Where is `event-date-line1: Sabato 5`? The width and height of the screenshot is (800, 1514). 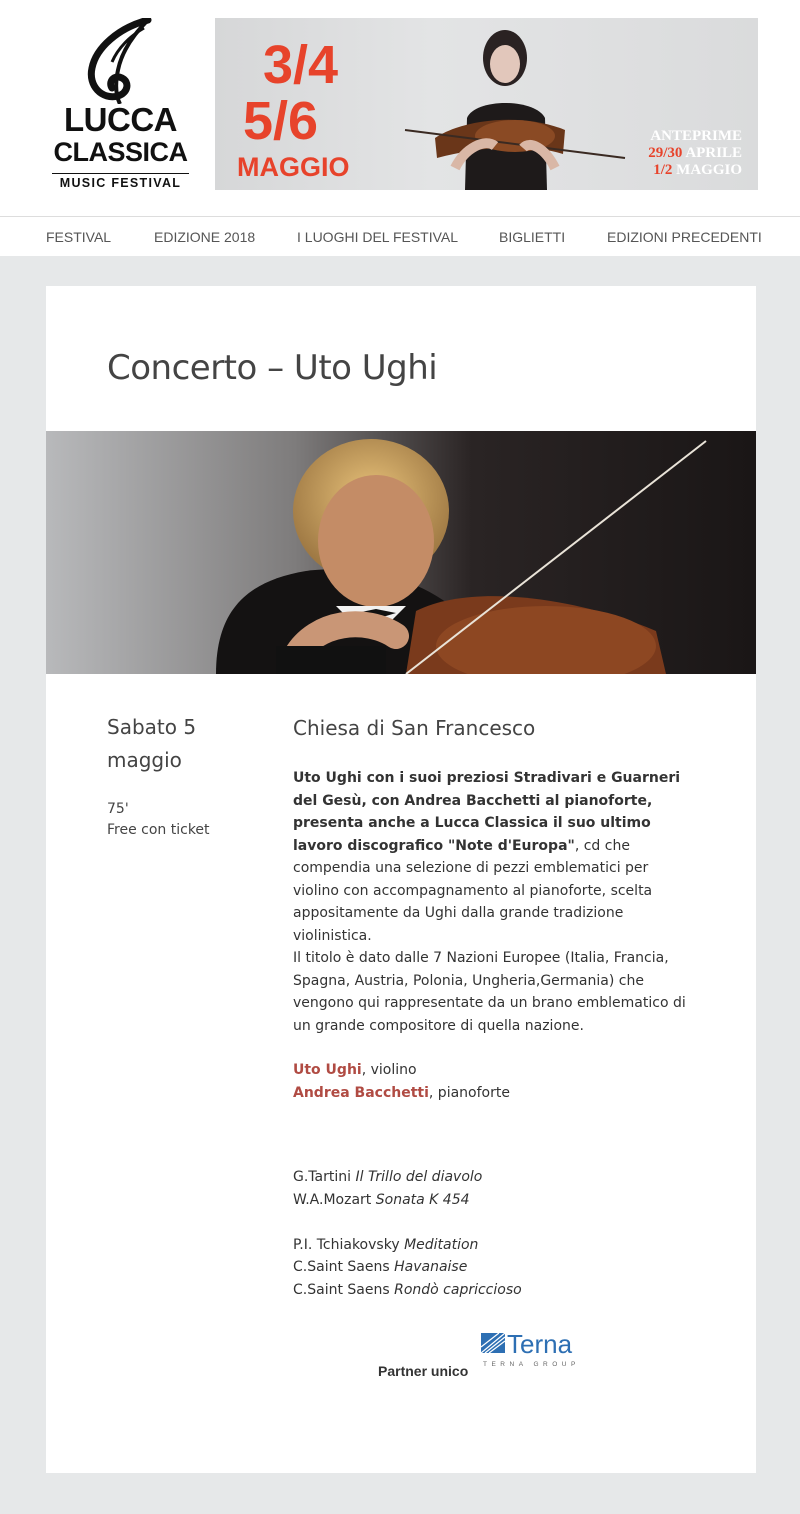 event-date-line1: Sabato 5 is located at coordinates (152, 727).